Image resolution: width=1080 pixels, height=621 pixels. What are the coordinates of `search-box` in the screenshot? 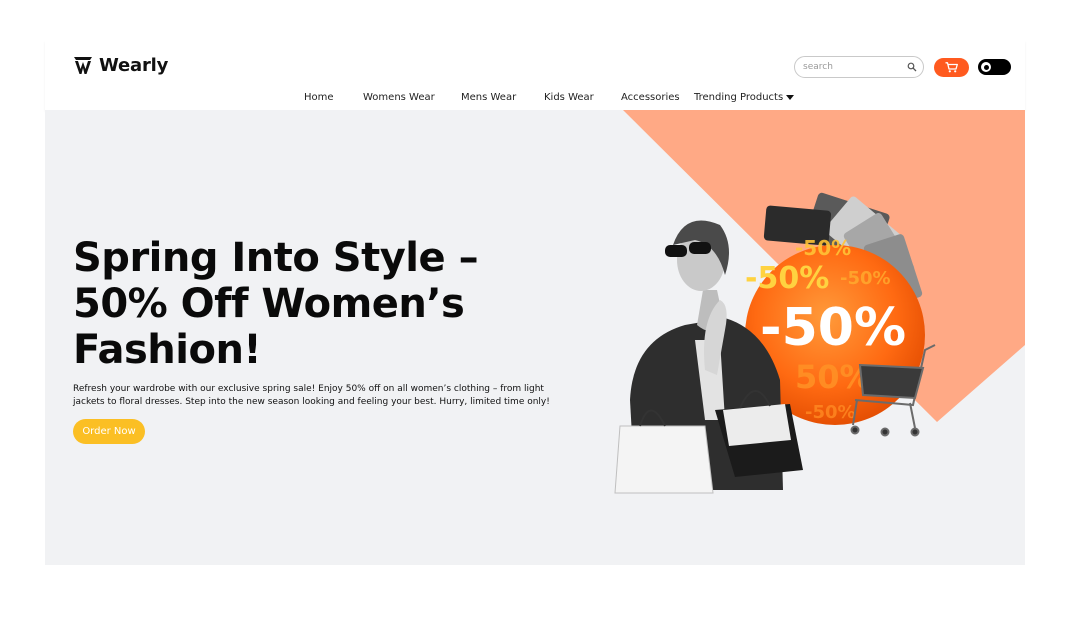 It's located at (859, 67).